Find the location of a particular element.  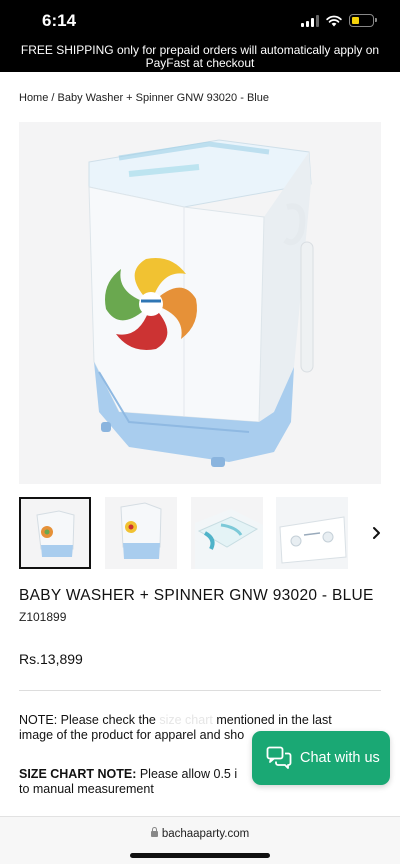

thumb-panel is located at coordinates (312, 533).